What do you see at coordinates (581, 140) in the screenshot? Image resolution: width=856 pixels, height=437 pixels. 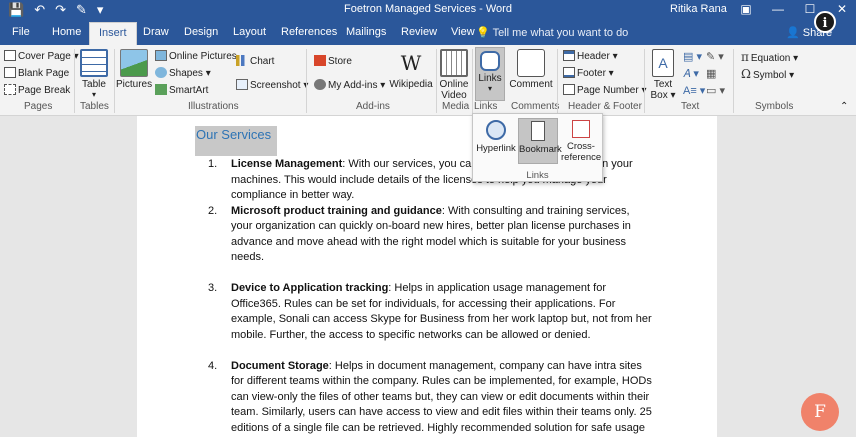 I see `cross-reference-button: Cross- reference` at bounding box center [581, 140].